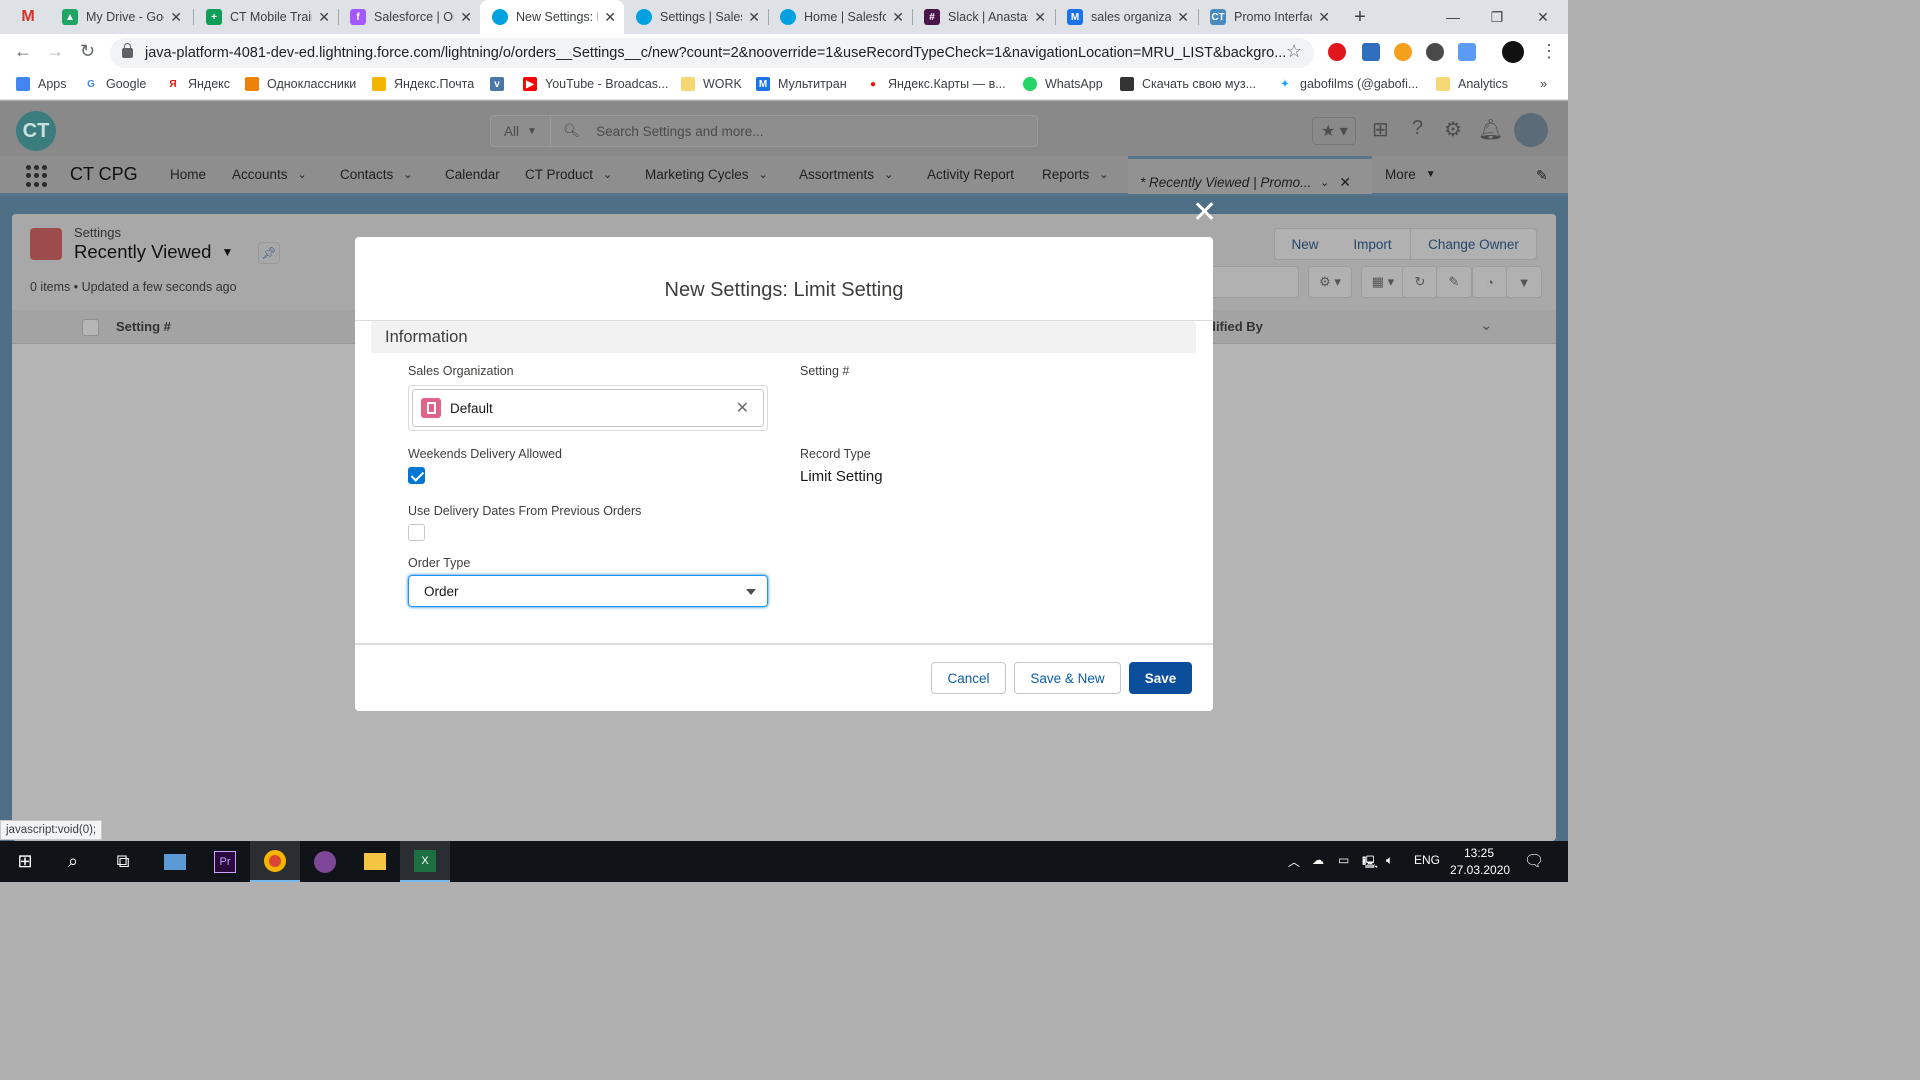 The height and width of the screenshot is (1080, 1920). Describe the element at coordinates (269, 253) in the screenshot. I see `pin-icon: 📌︎` at that location.